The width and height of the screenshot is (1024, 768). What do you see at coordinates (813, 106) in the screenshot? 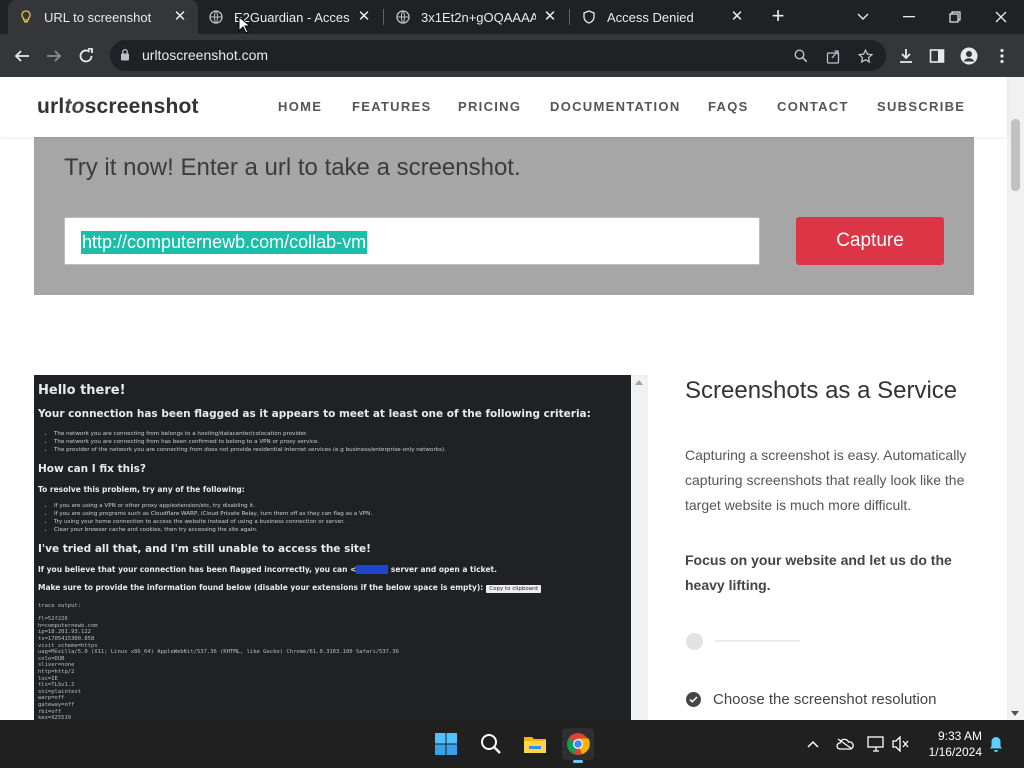
I see `nav-contact: CONTACT` at bounding box center [813, 106].